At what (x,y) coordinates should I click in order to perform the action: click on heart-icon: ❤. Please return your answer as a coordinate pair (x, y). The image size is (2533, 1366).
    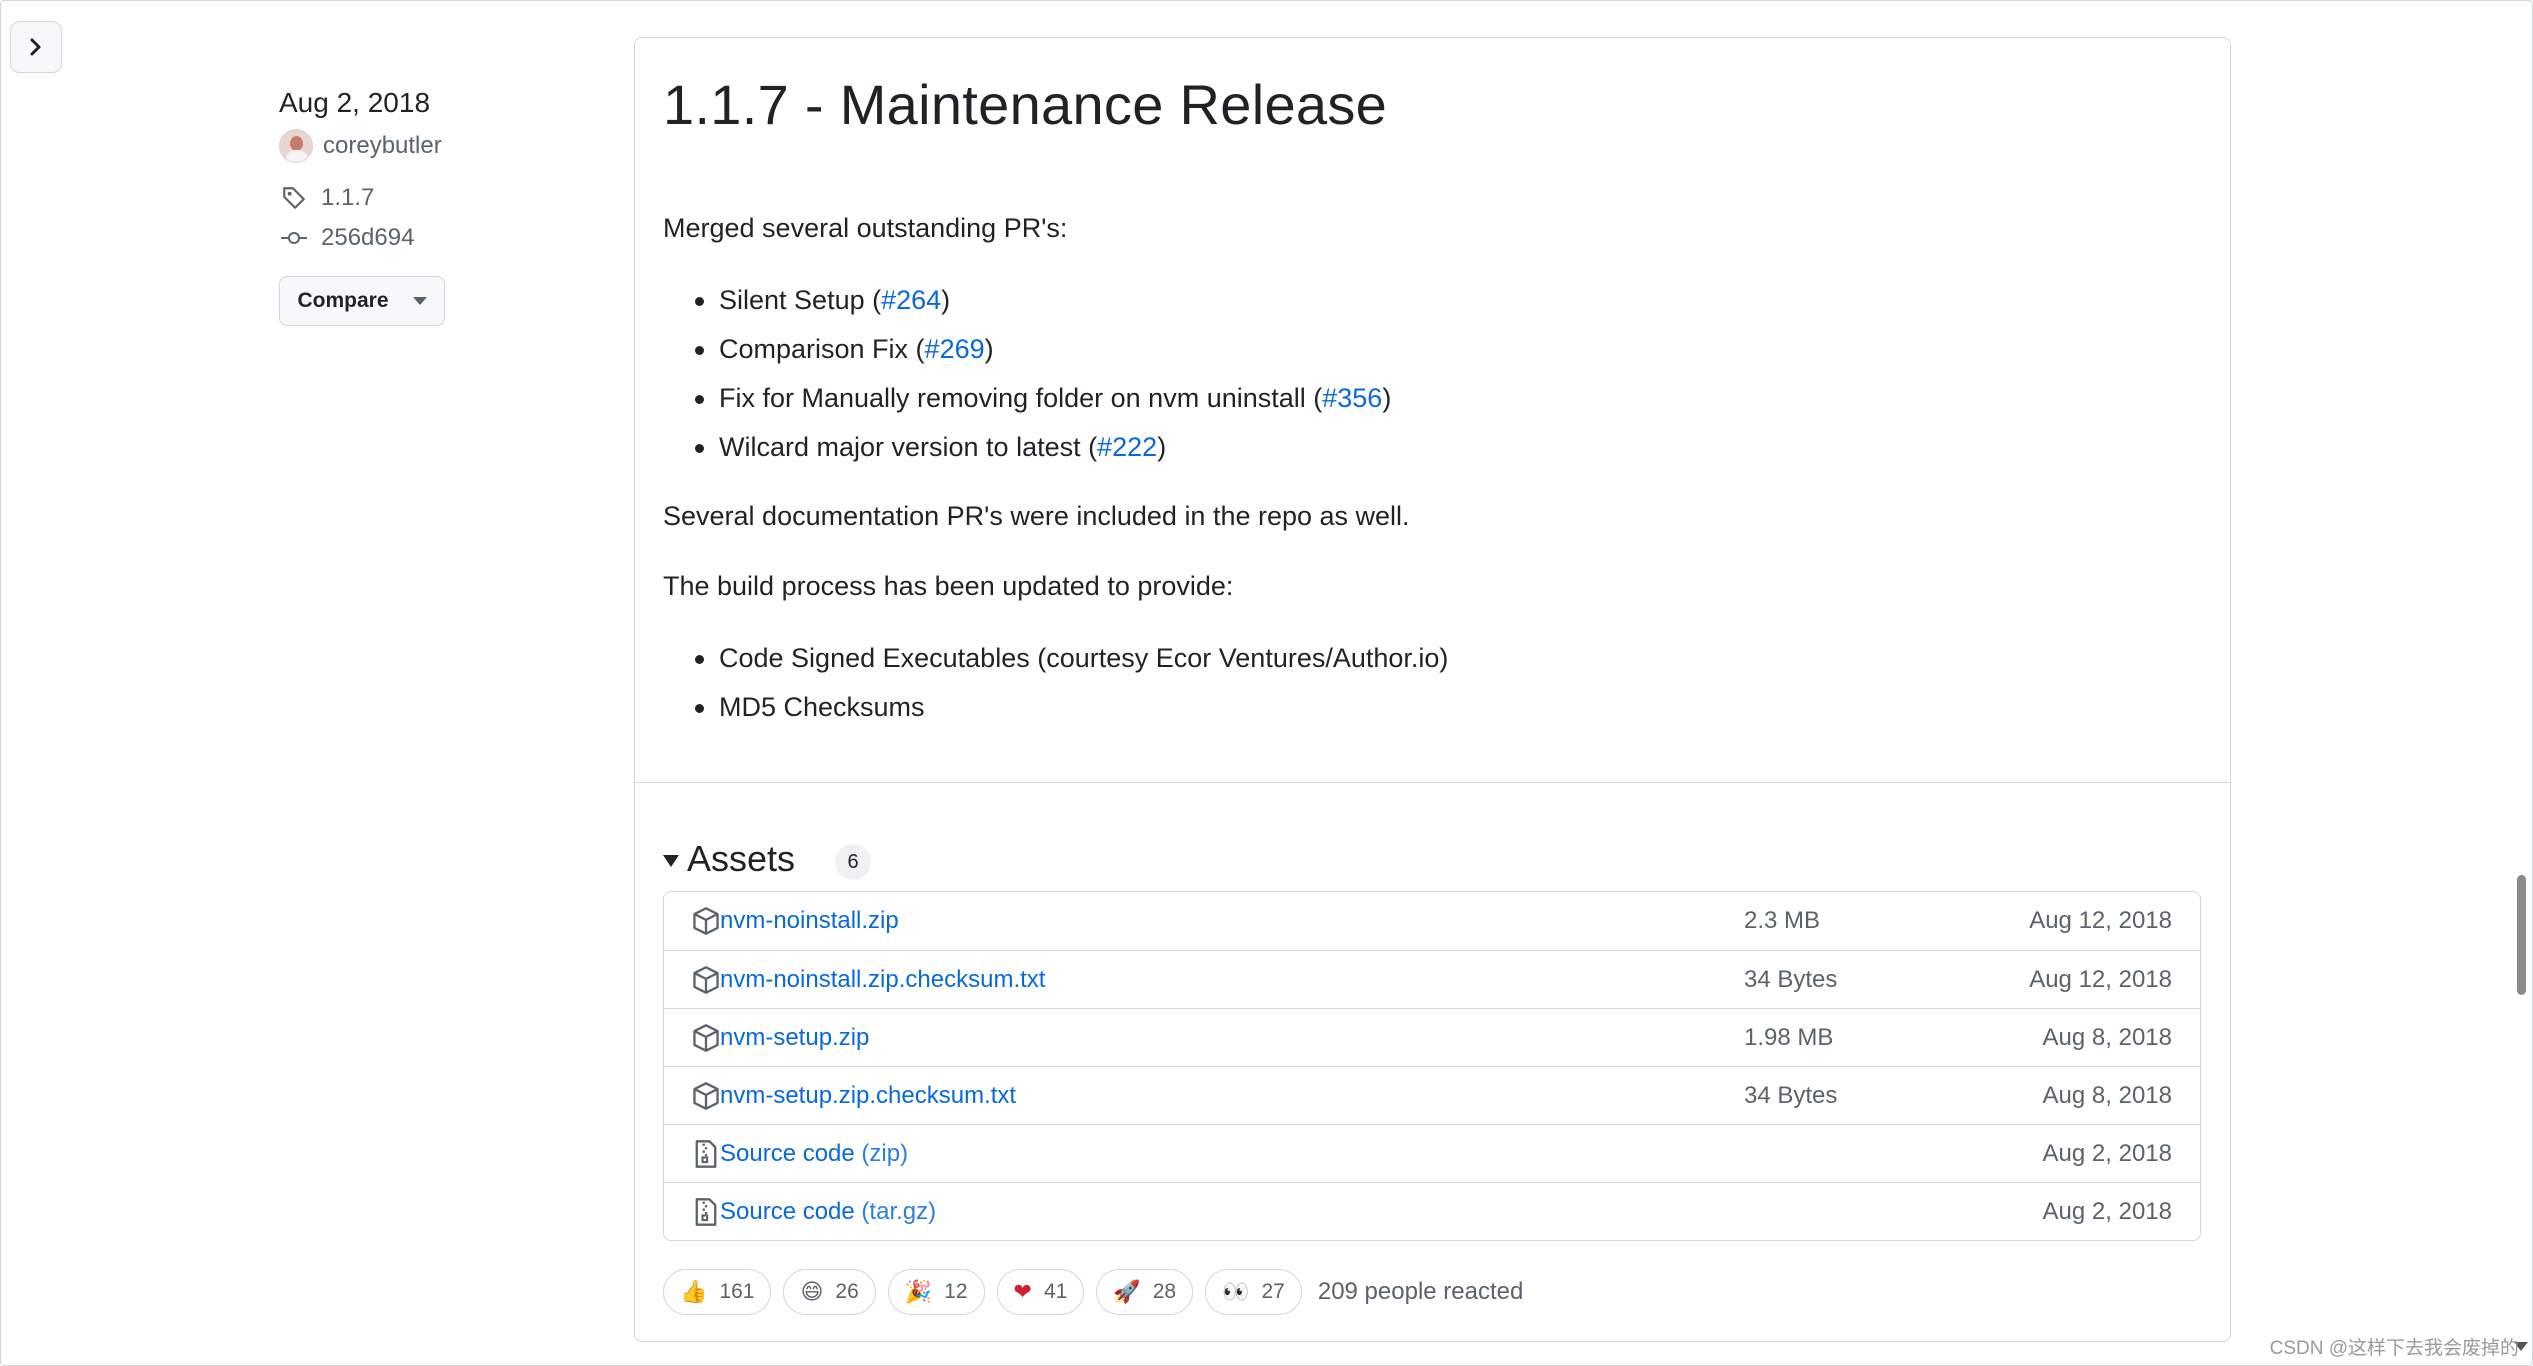
    Looking at the image, I should click on (1022, 1291).